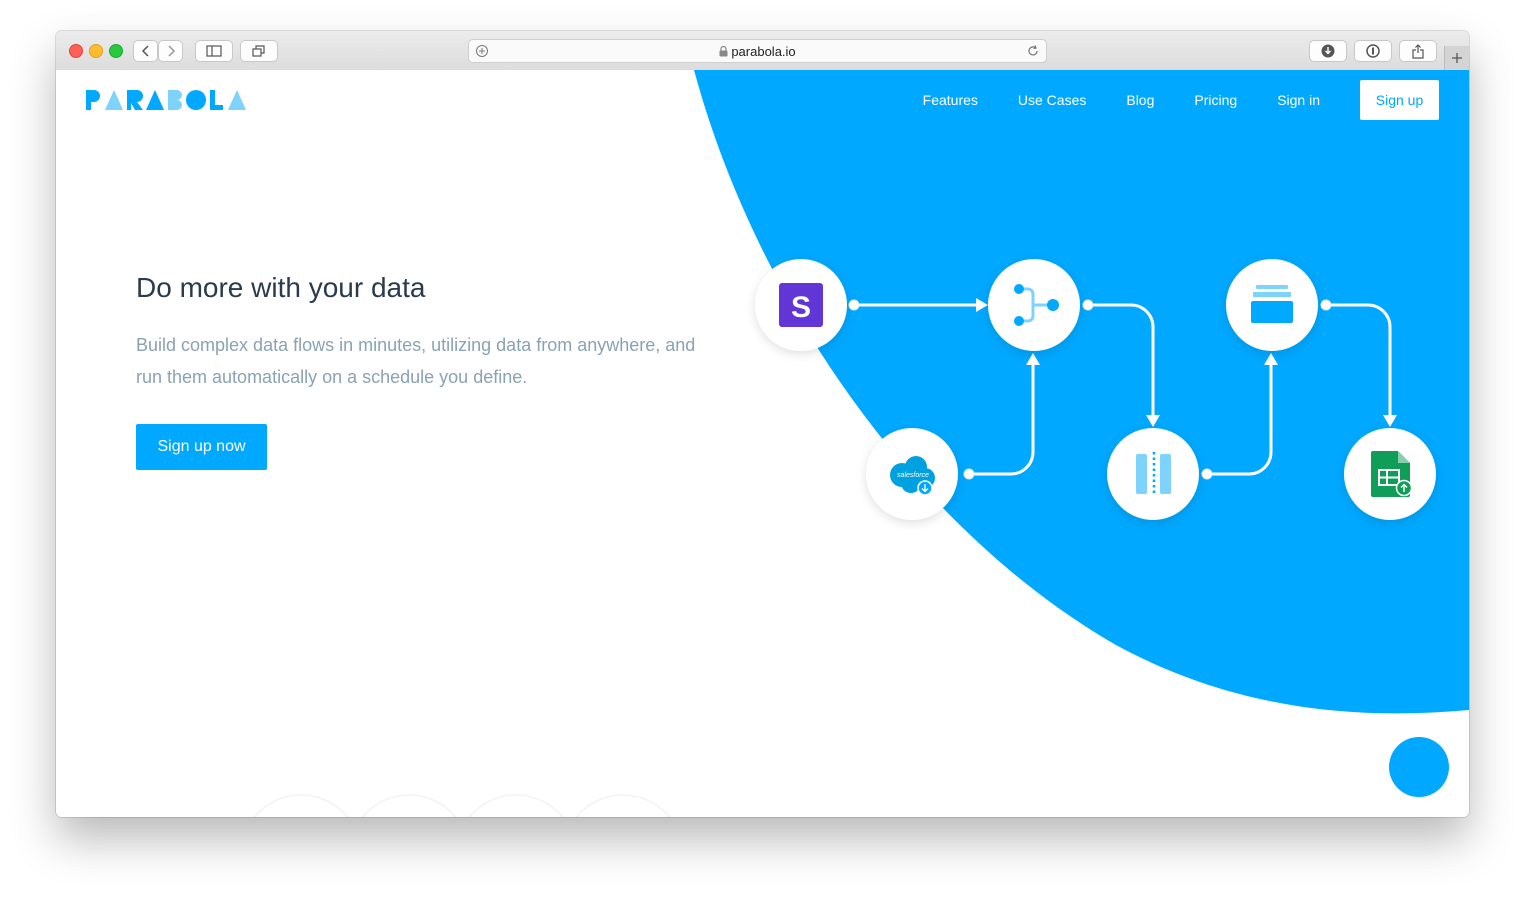  I want to click on tabs-overview-button, so click(259, 51).